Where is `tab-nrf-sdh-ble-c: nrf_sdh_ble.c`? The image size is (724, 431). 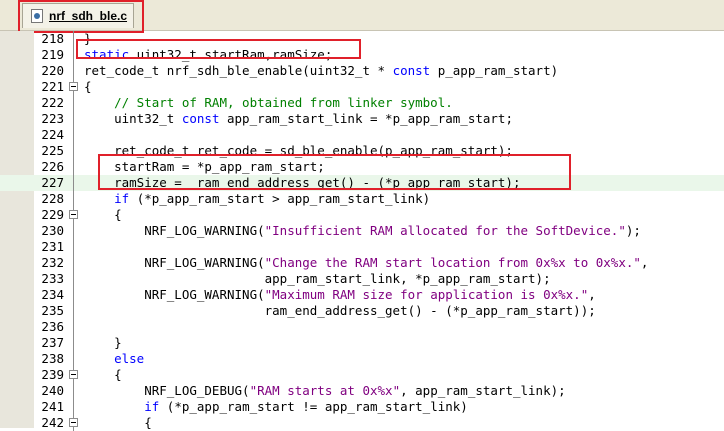 tab-nrf-sdh-ble-c: nrf_sdh_ble.c is located at coordinates (78, 15).